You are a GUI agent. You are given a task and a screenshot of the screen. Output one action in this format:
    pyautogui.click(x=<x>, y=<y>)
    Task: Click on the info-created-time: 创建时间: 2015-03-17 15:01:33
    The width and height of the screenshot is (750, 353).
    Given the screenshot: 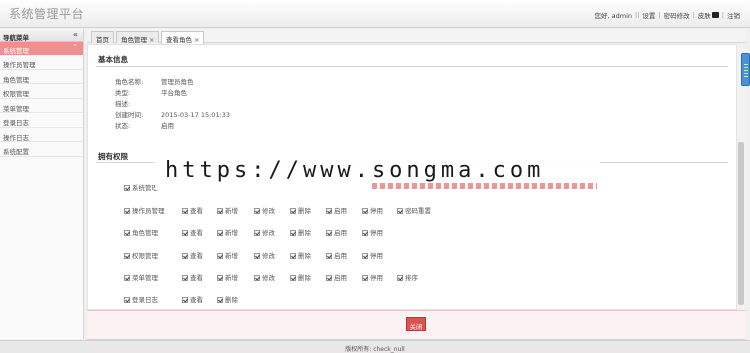 What is the action you would take?
    pyautogui.click(x=173, y=115)
    